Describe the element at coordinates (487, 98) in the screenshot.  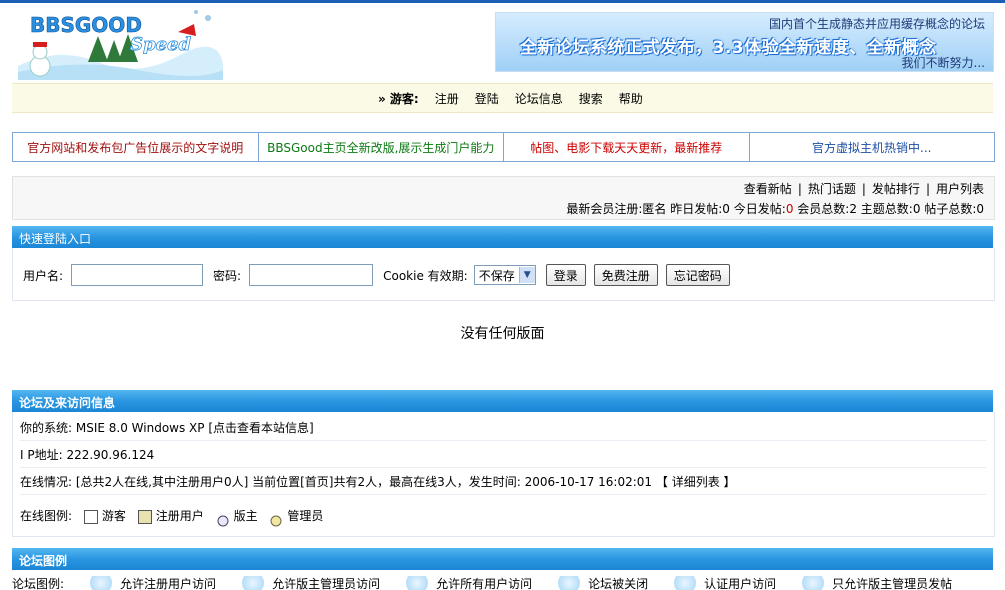
I see `nav-login-link: 登陆` at that location.